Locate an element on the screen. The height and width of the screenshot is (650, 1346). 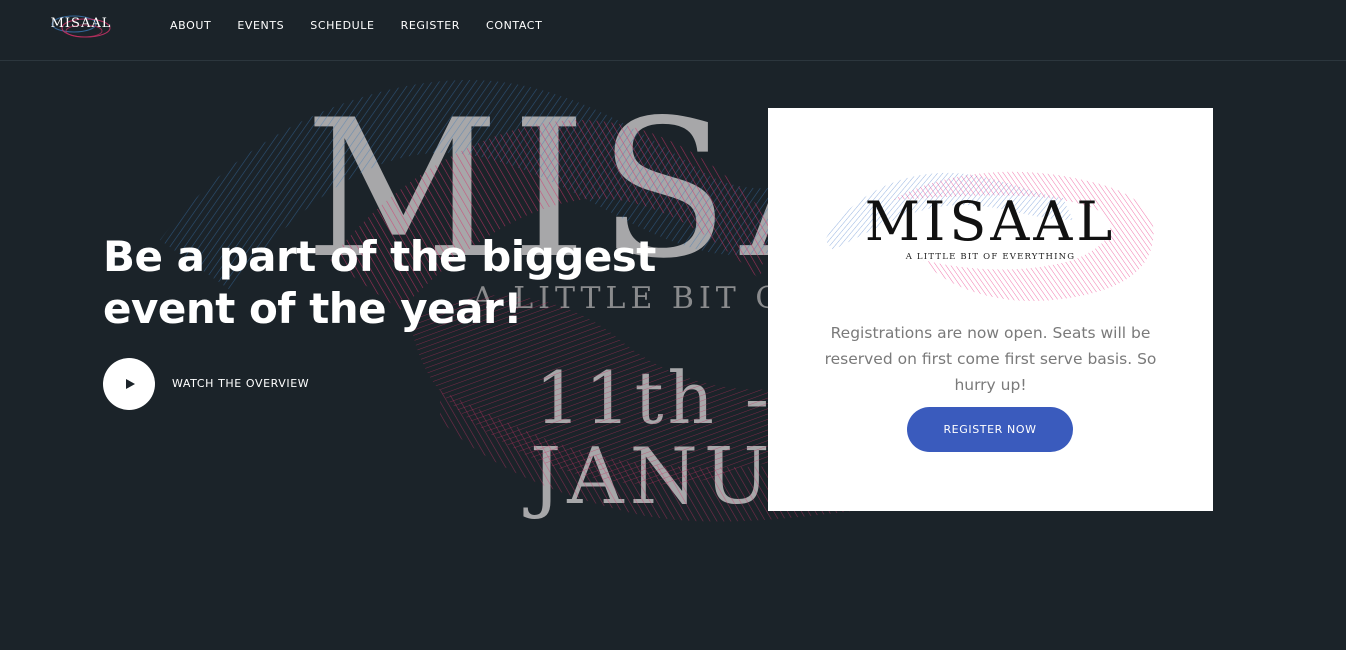
card-logo-title: MISAAL is located at coordinates (990, 221).